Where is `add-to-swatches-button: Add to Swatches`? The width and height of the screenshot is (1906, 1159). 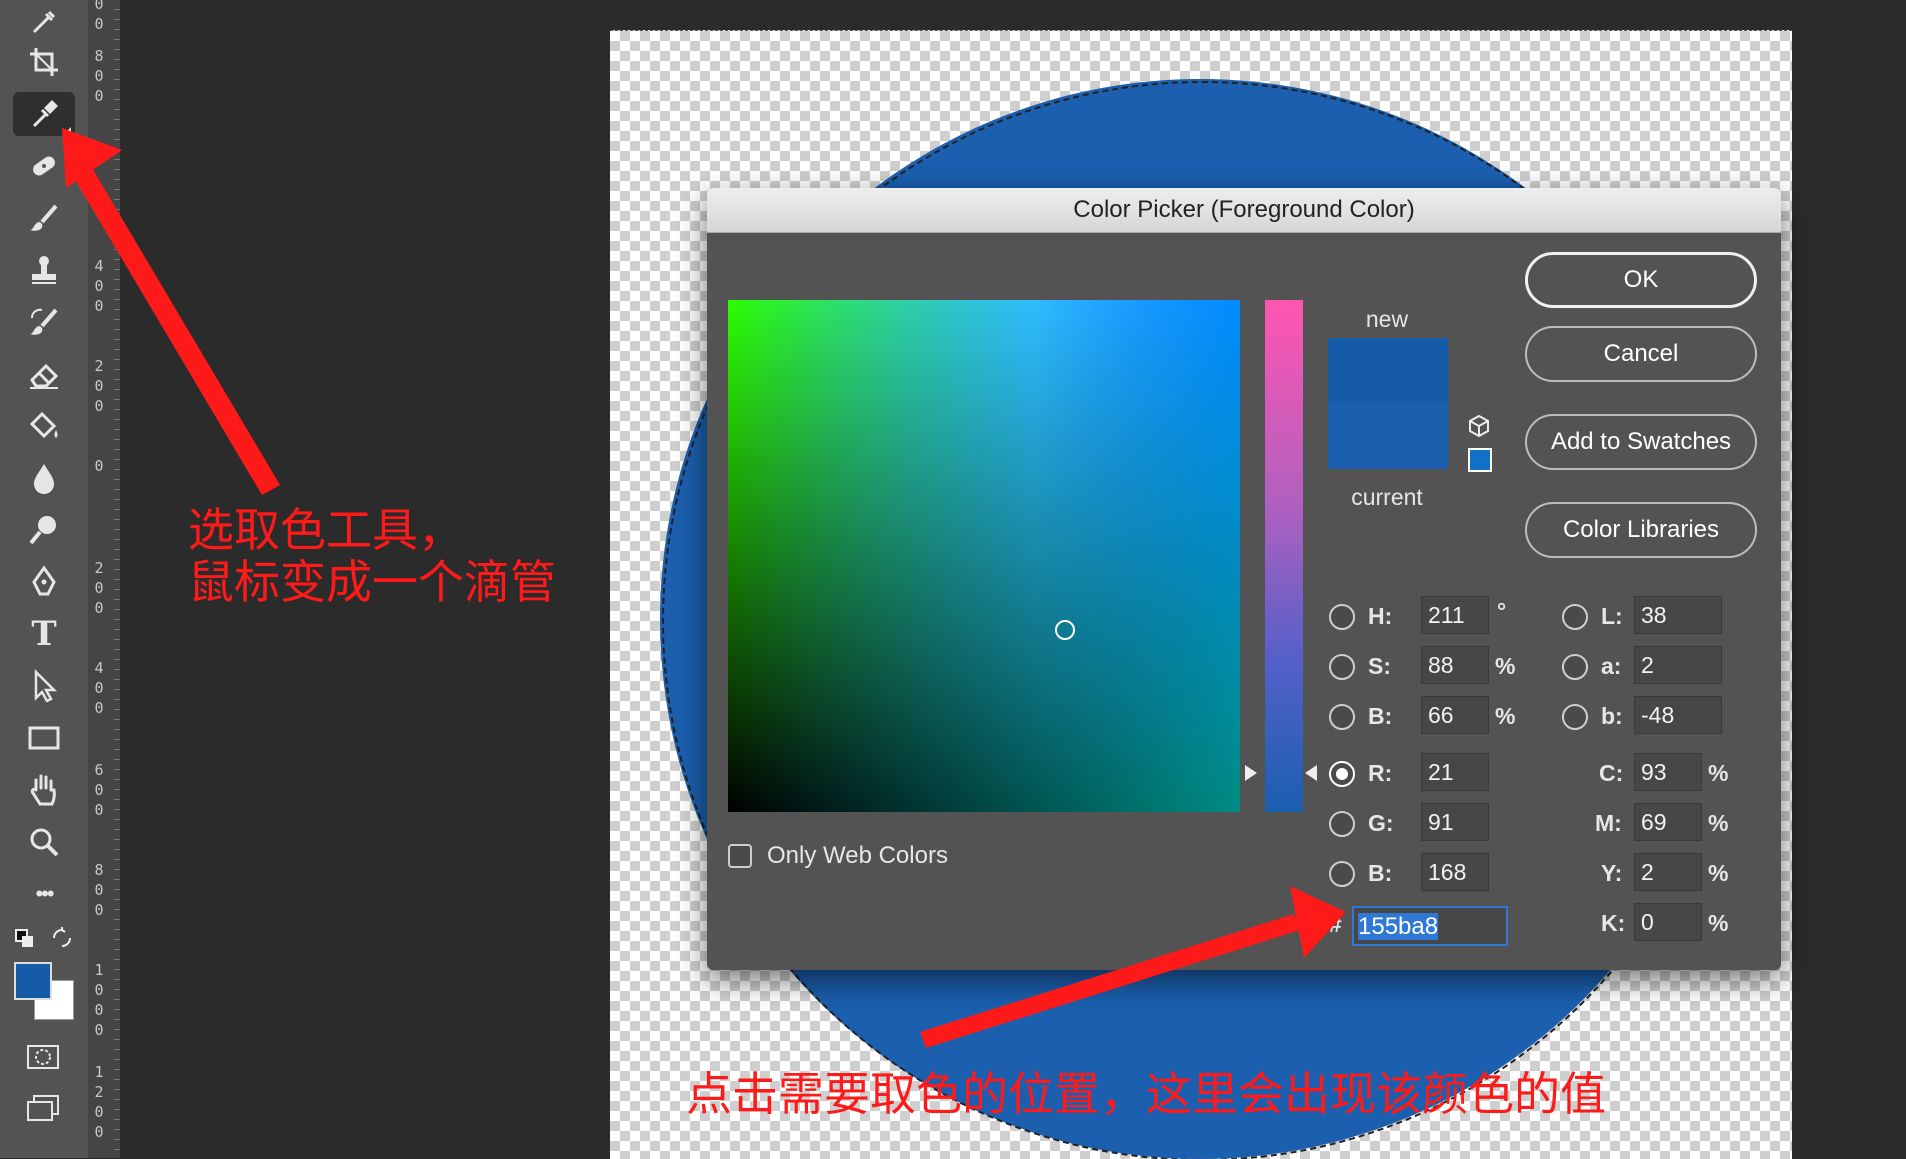
add-to-swatches-button: Add to Swatches is located at coordinates (1641, 442).